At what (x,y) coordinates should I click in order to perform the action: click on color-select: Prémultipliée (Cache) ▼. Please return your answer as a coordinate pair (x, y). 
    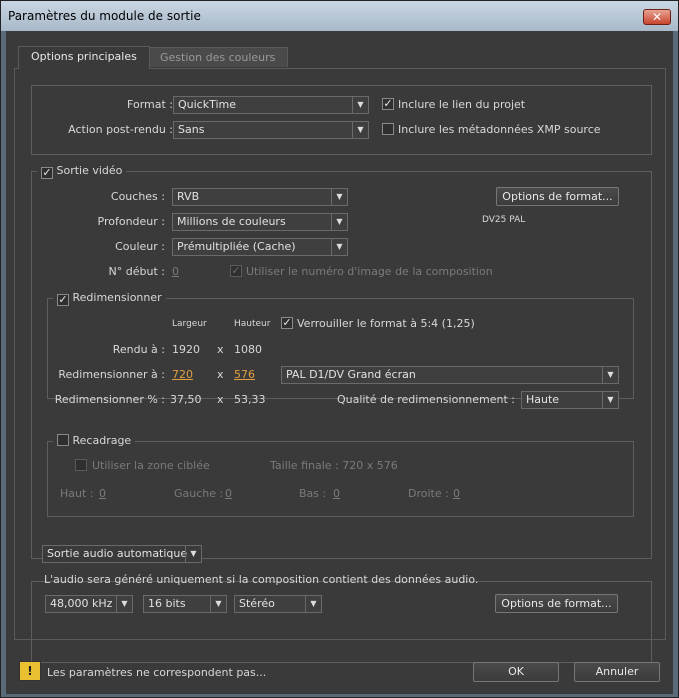
    Looking at the image, I should click on (260, 247).